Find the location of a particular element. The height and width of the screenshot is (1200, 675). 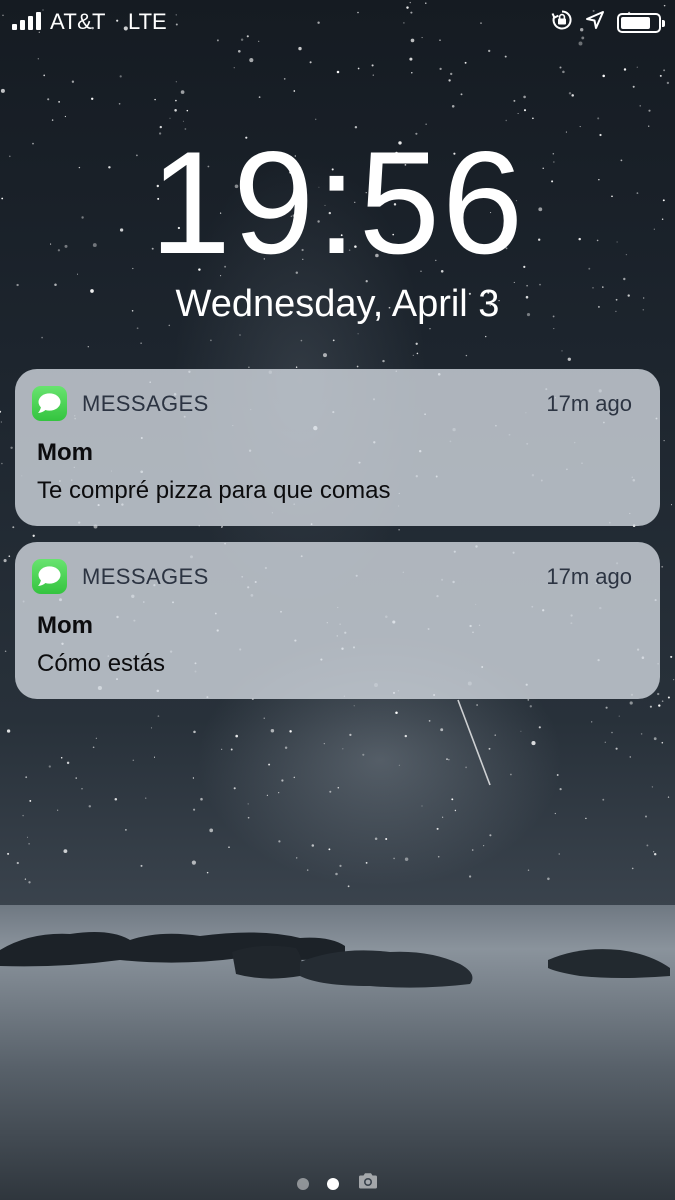

notification-card: MESSAGES 17m ago Mom Cómo estás is located at coordinates (337, 620).